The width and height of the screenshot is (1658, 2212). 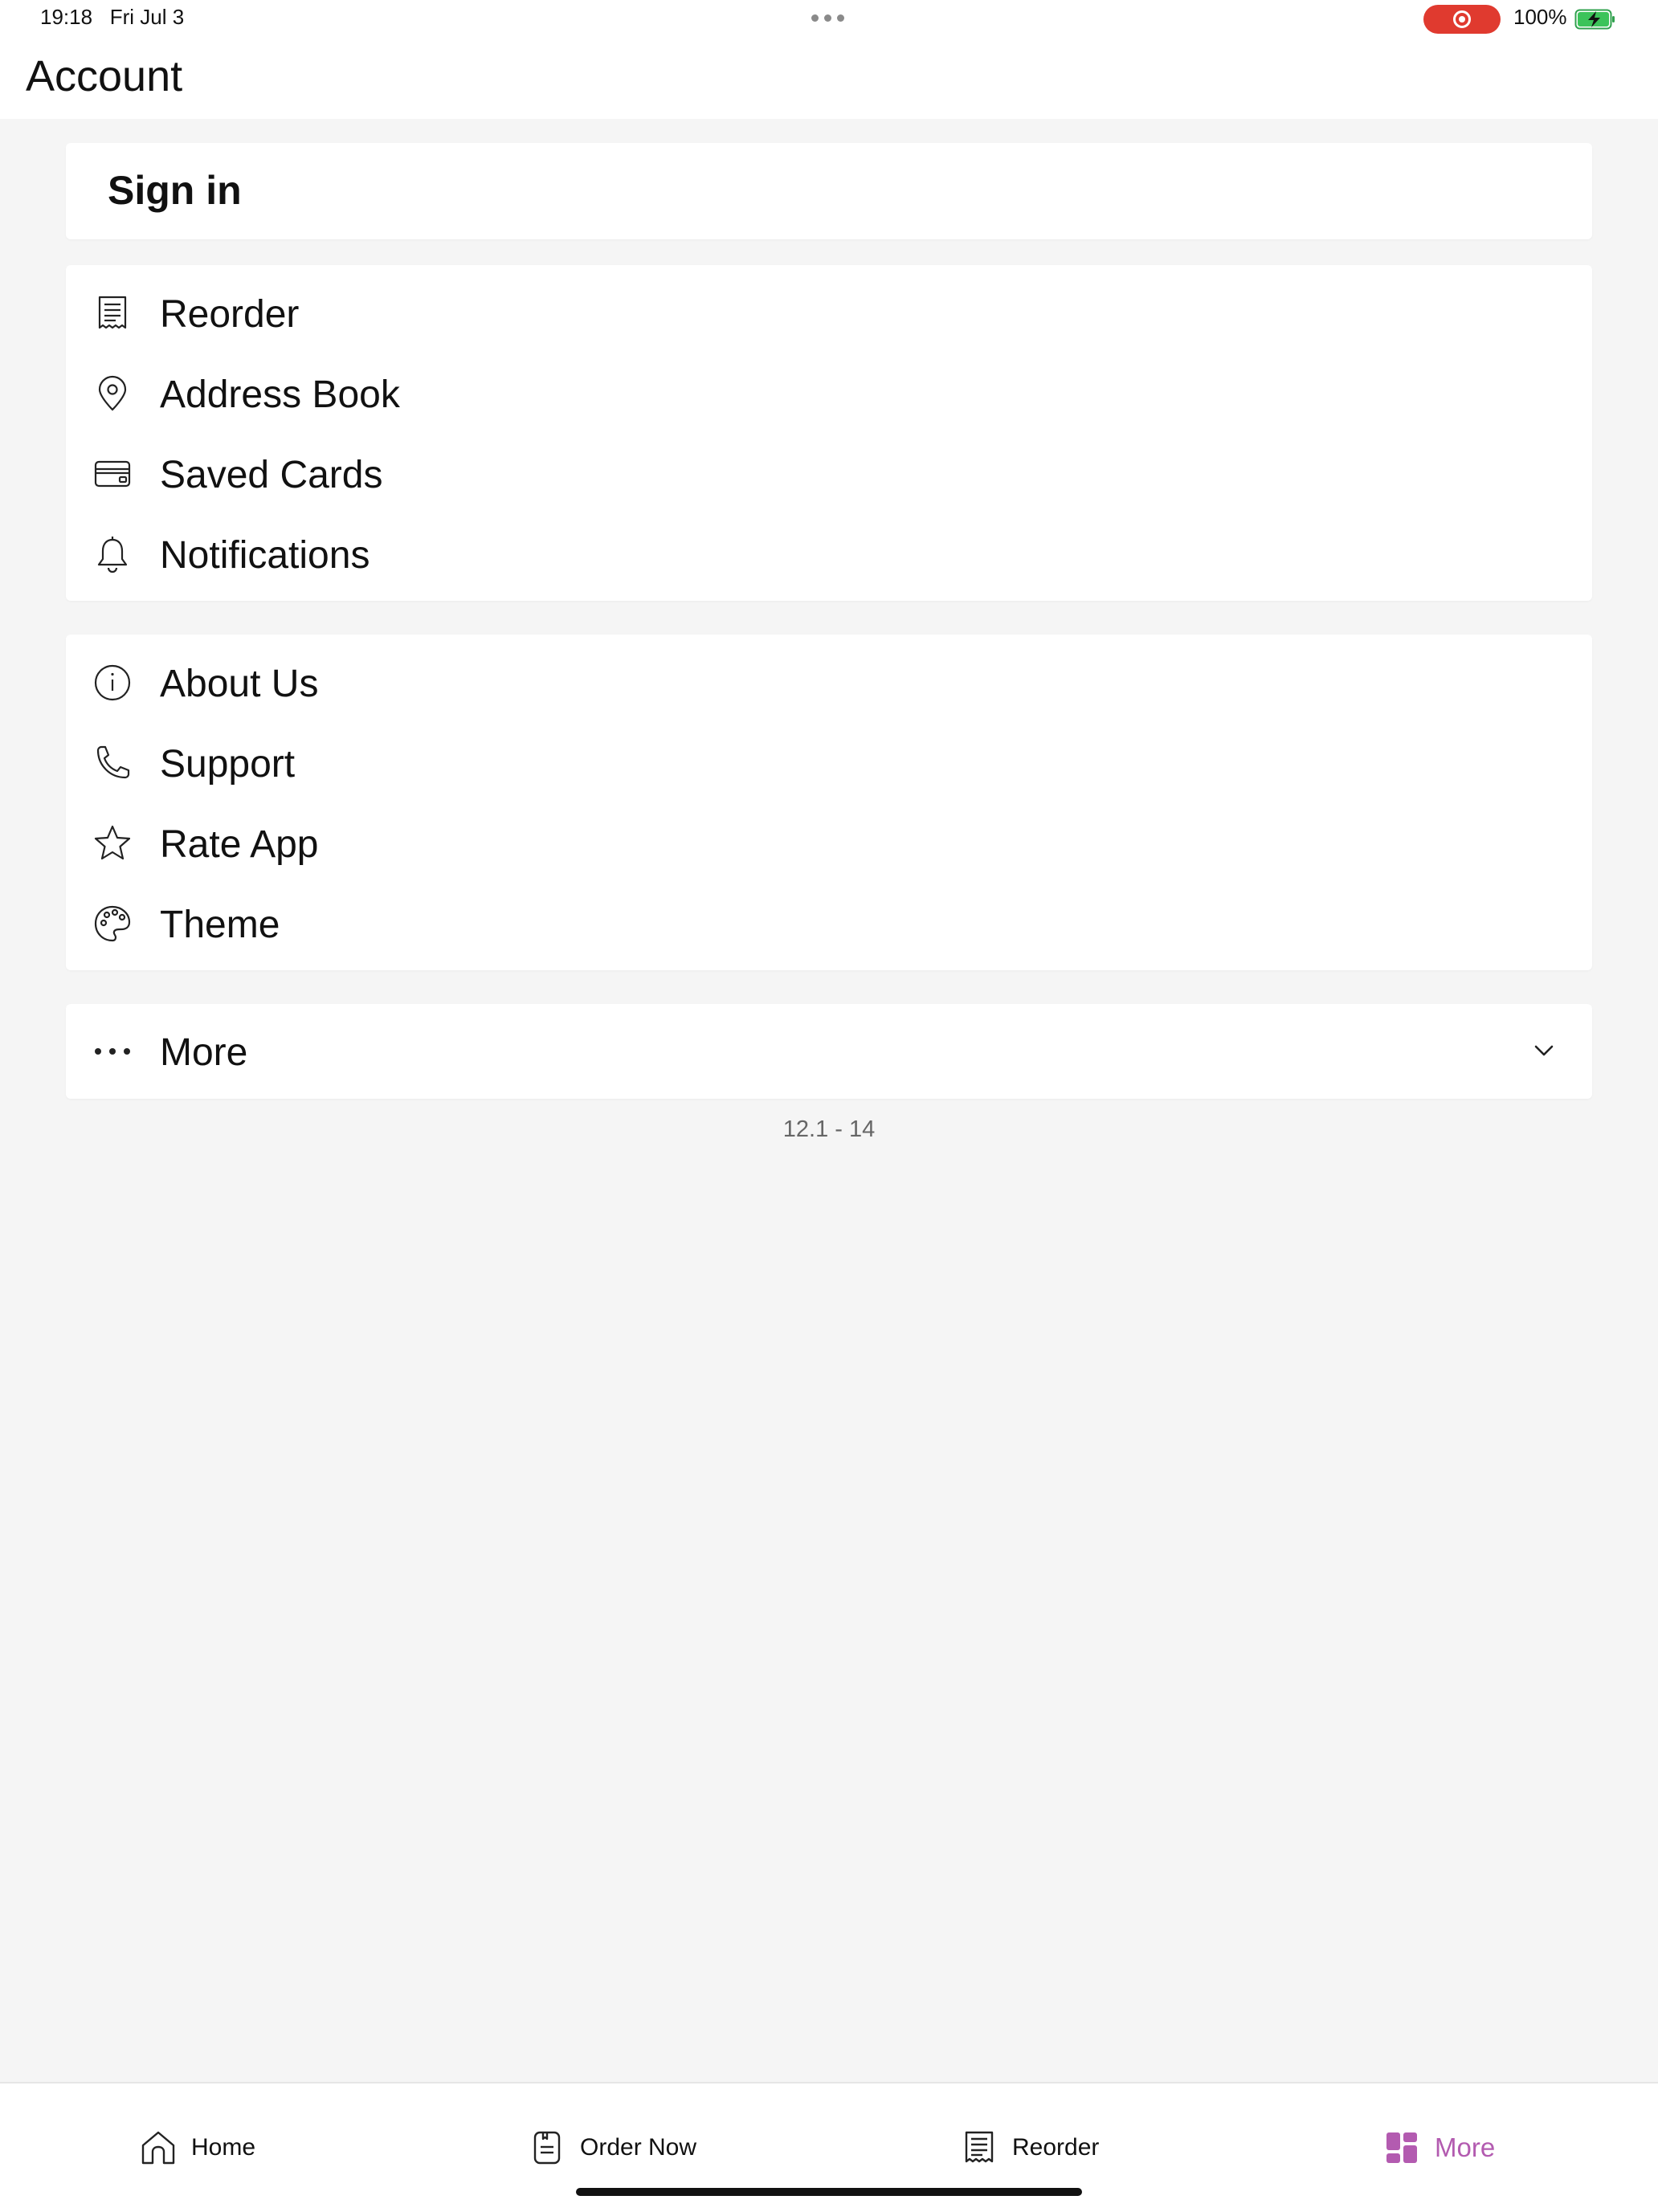 I want to click on palette-icon, so click(x=112, y=923).